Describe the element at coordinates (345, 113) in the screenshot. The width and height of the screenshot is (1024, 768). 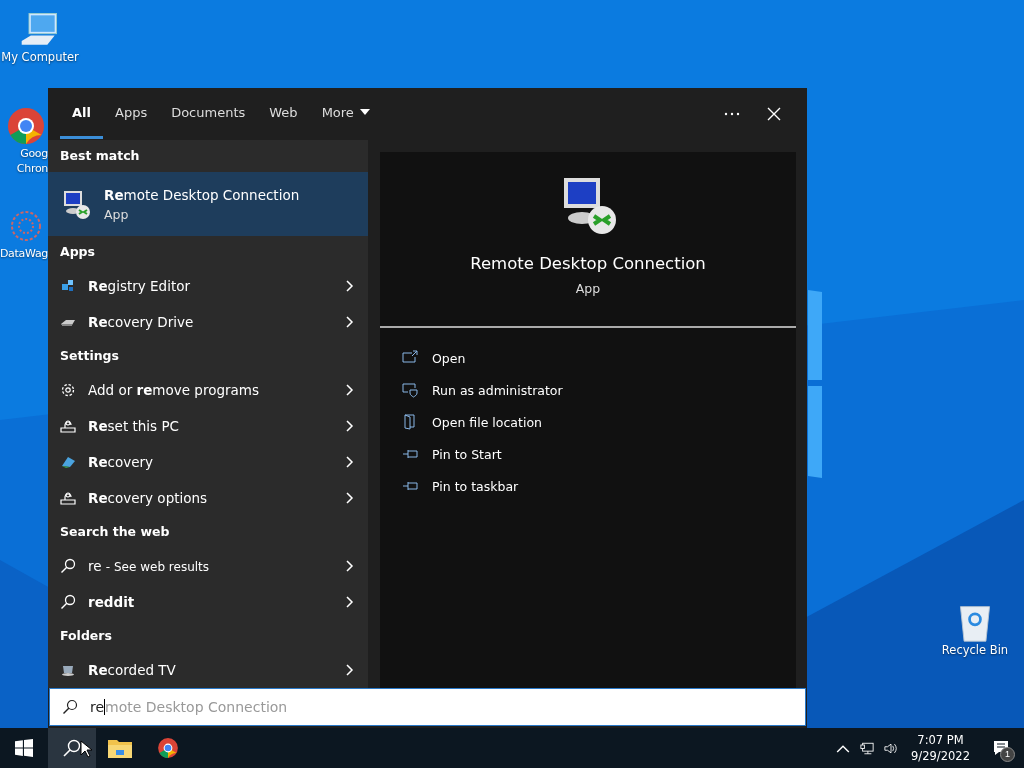
I see `filter-tab: More` at that location.